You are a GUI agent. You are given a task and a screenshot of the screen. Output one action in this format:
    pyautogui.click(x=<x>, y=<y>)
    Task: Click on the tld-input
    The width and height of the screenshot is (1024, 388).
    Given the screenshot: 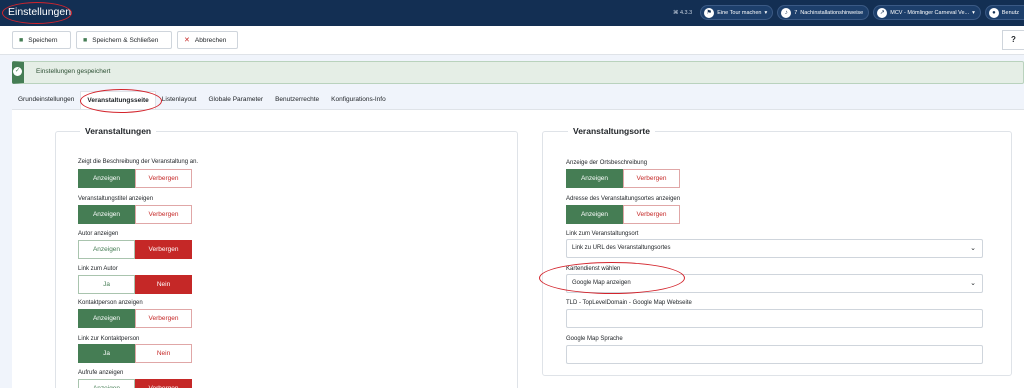 What is the action you would take?
    pyautogui.click(x=774, y=318)
    